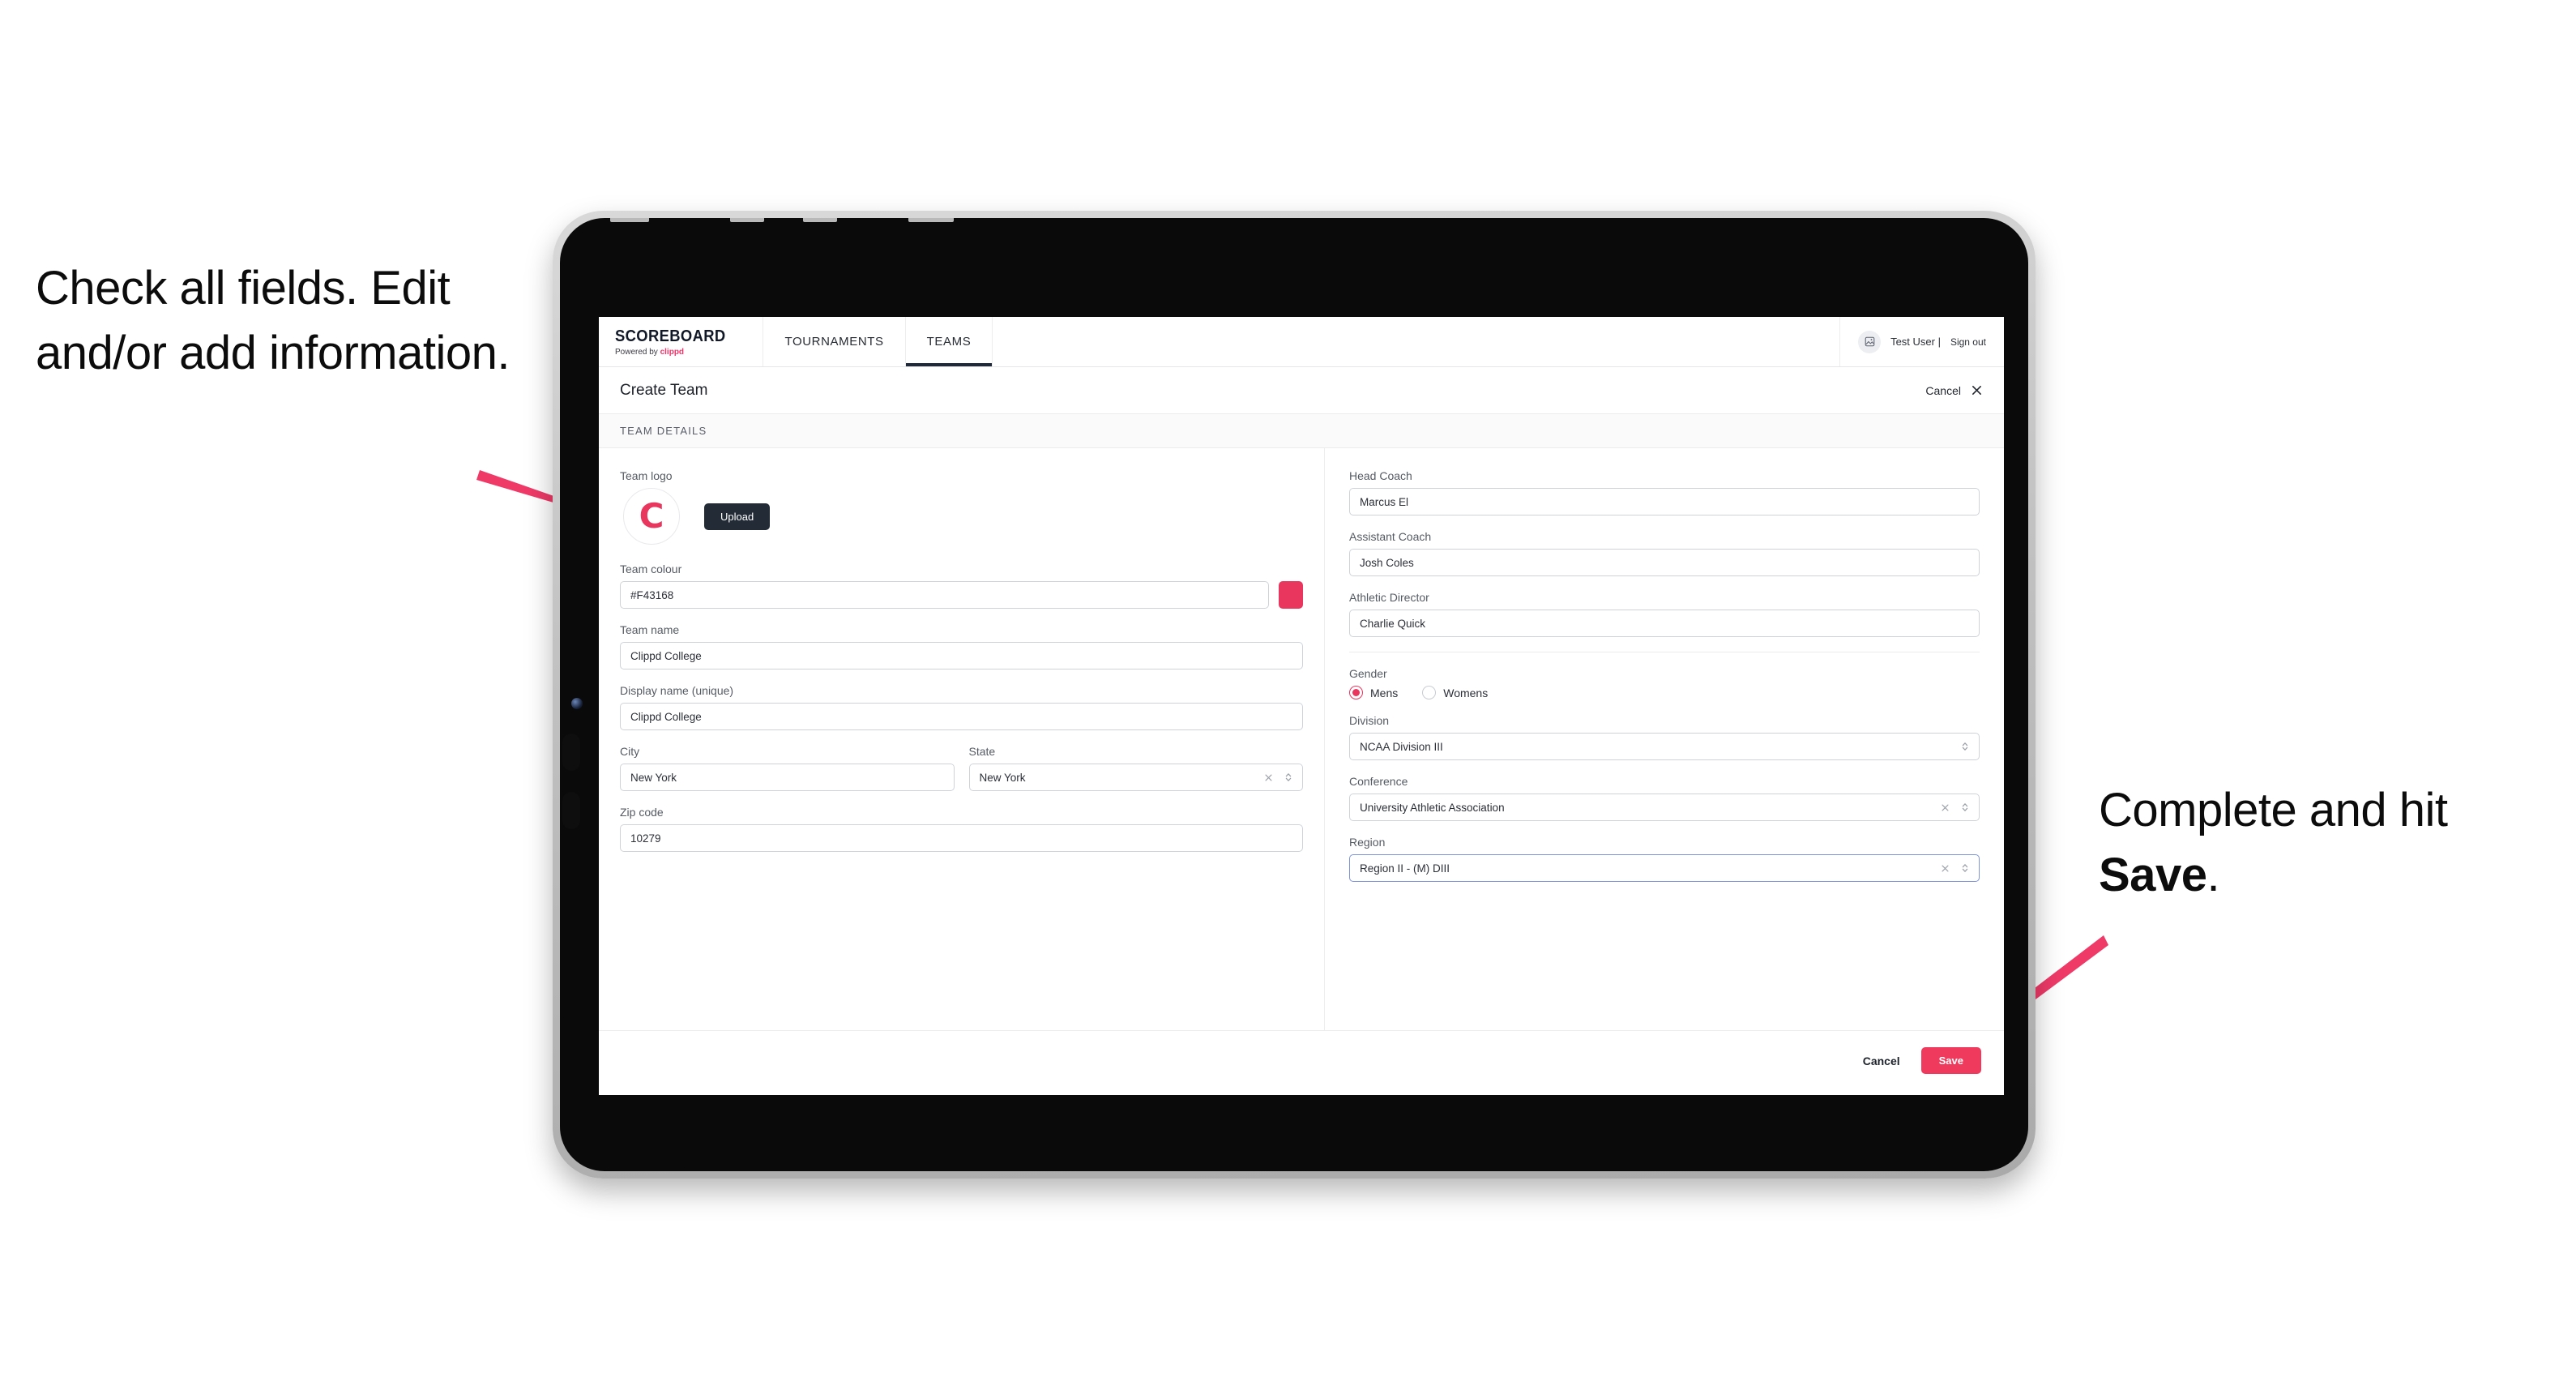 This screenshot has width=2576, height=1386. I want to click on region-select: Region II - (M) DIII, so click(1664, 868).